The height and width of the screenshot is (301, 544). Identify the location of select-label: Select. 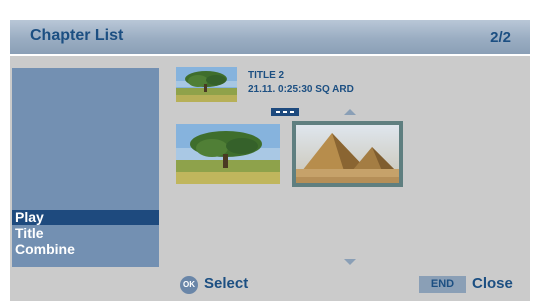
(226, 283).